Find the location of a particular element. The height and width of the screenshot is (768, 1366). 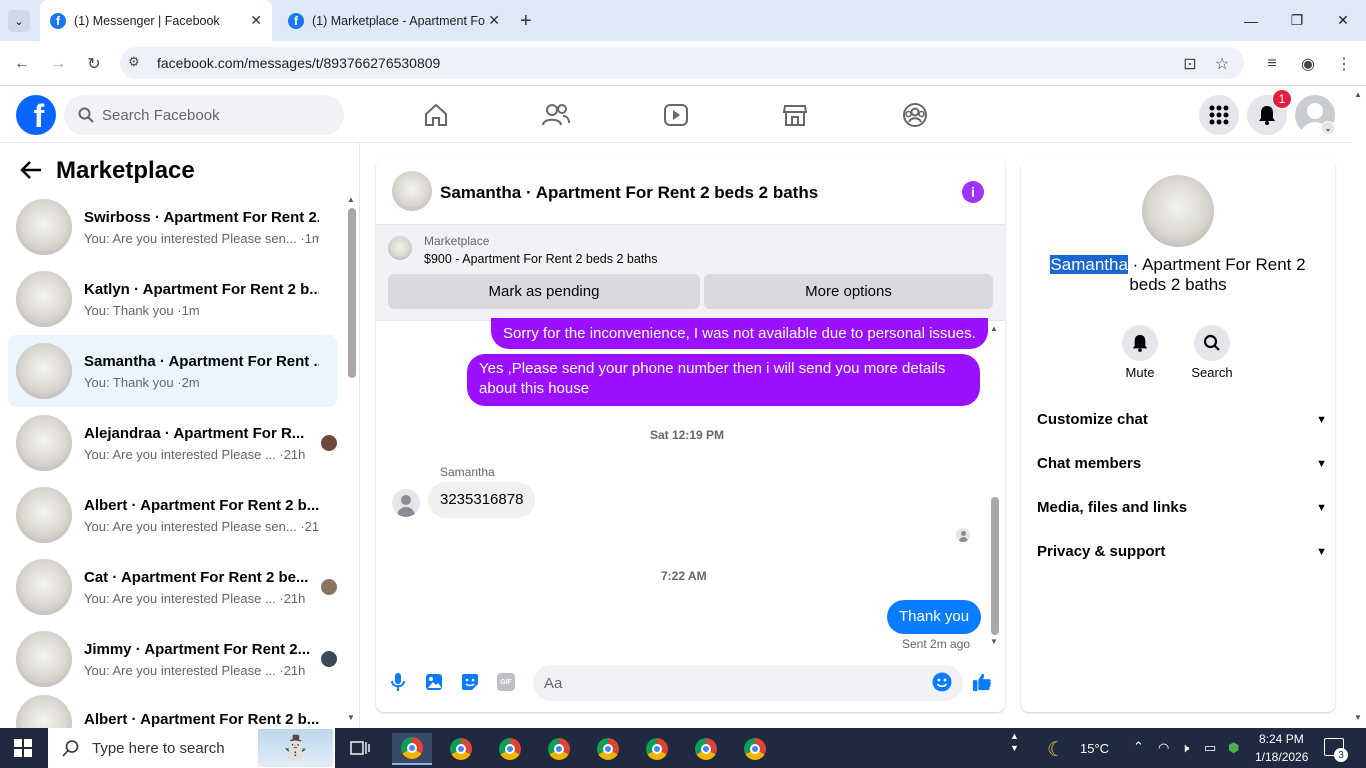

close-window-icon: ✕ is located at coordinates (1343, 20).